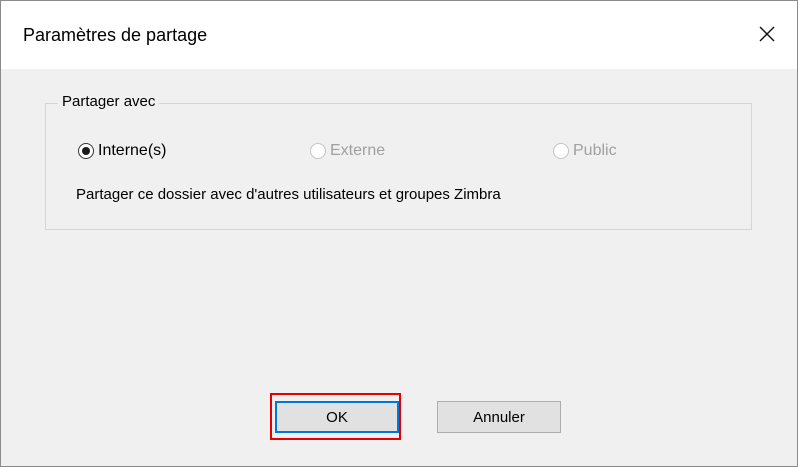  I want to click on radio-selected-dot, so click(86, 151).